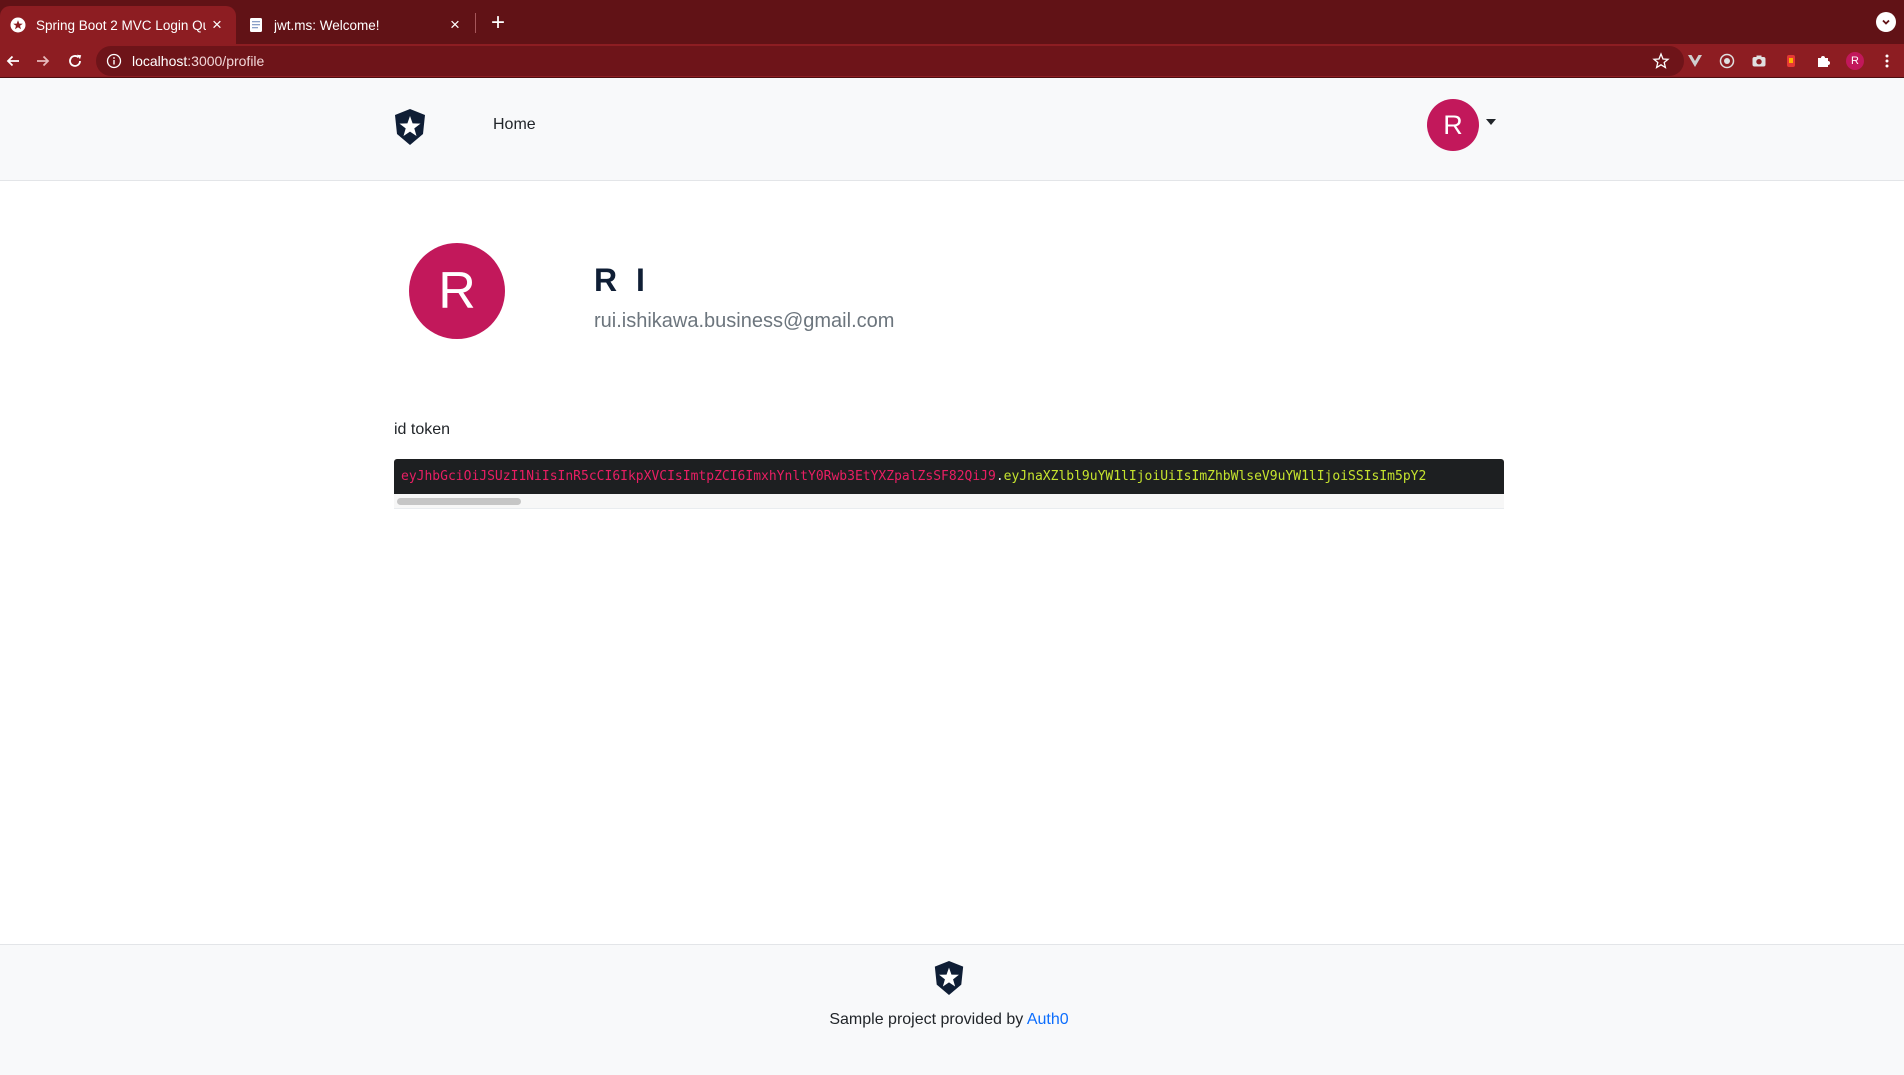 Image resolution: width=1904 pixels, height=1075 pixels. I want to click on site-info-icon, so click(114, 61).